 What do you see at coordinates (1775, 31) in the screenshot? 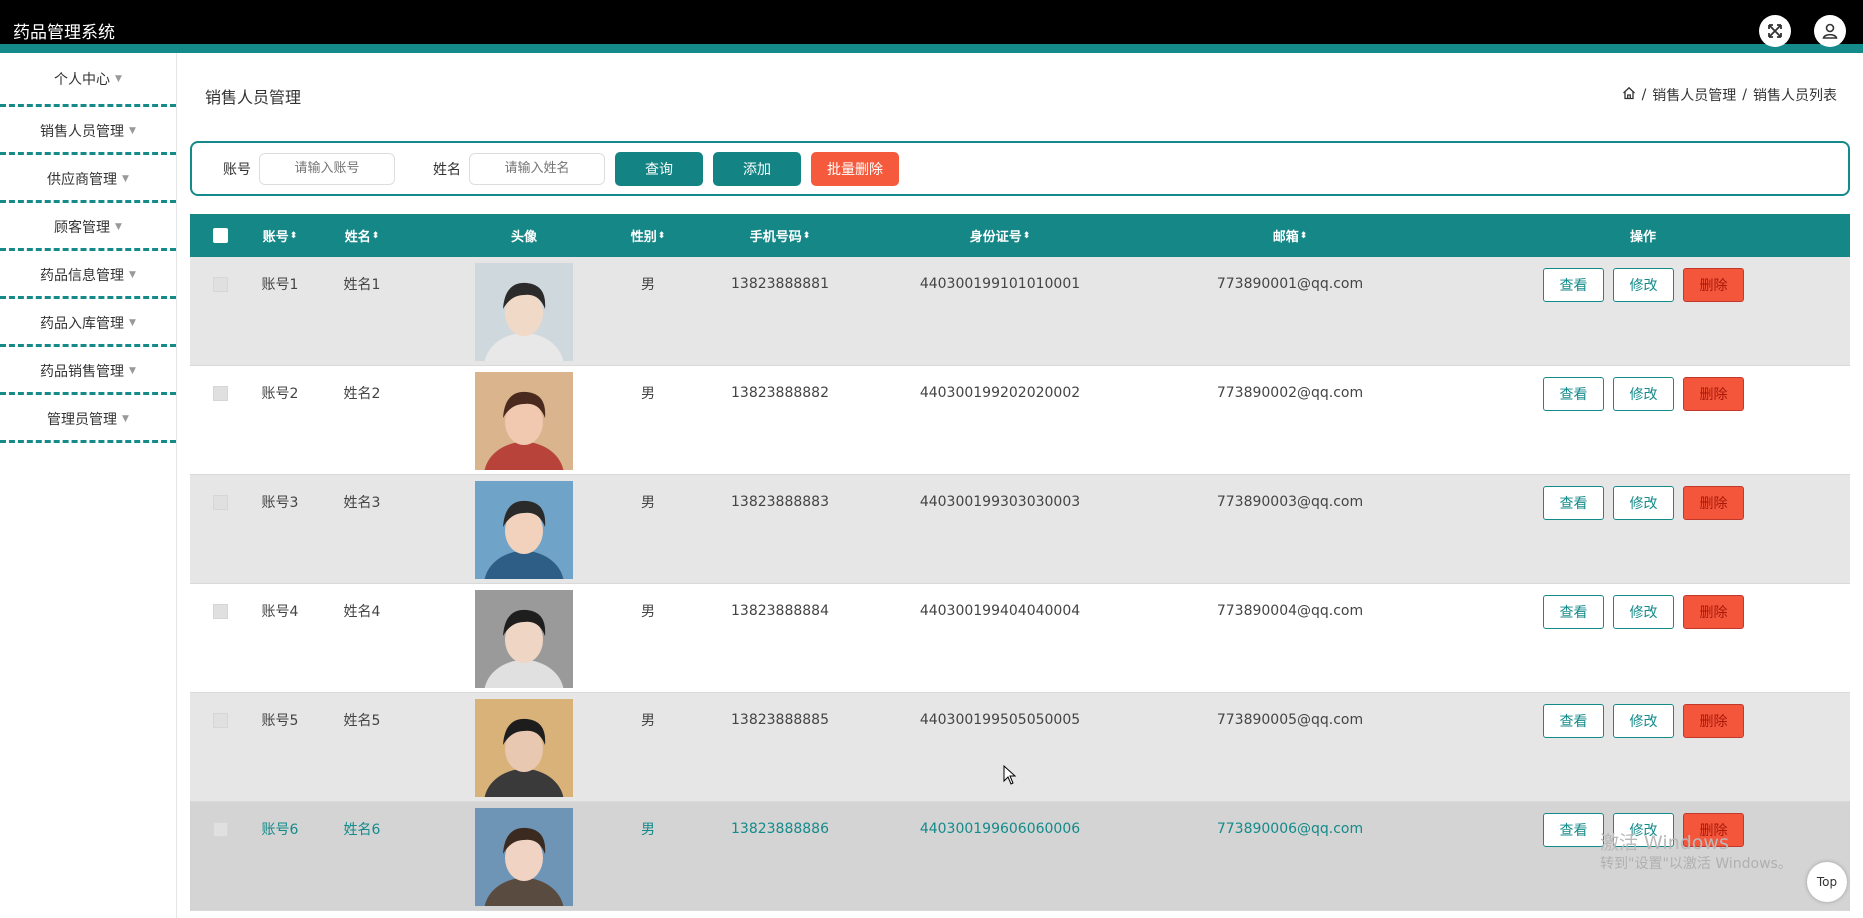
I see `fullscreen-icon` at bounding box center [1775, 31].